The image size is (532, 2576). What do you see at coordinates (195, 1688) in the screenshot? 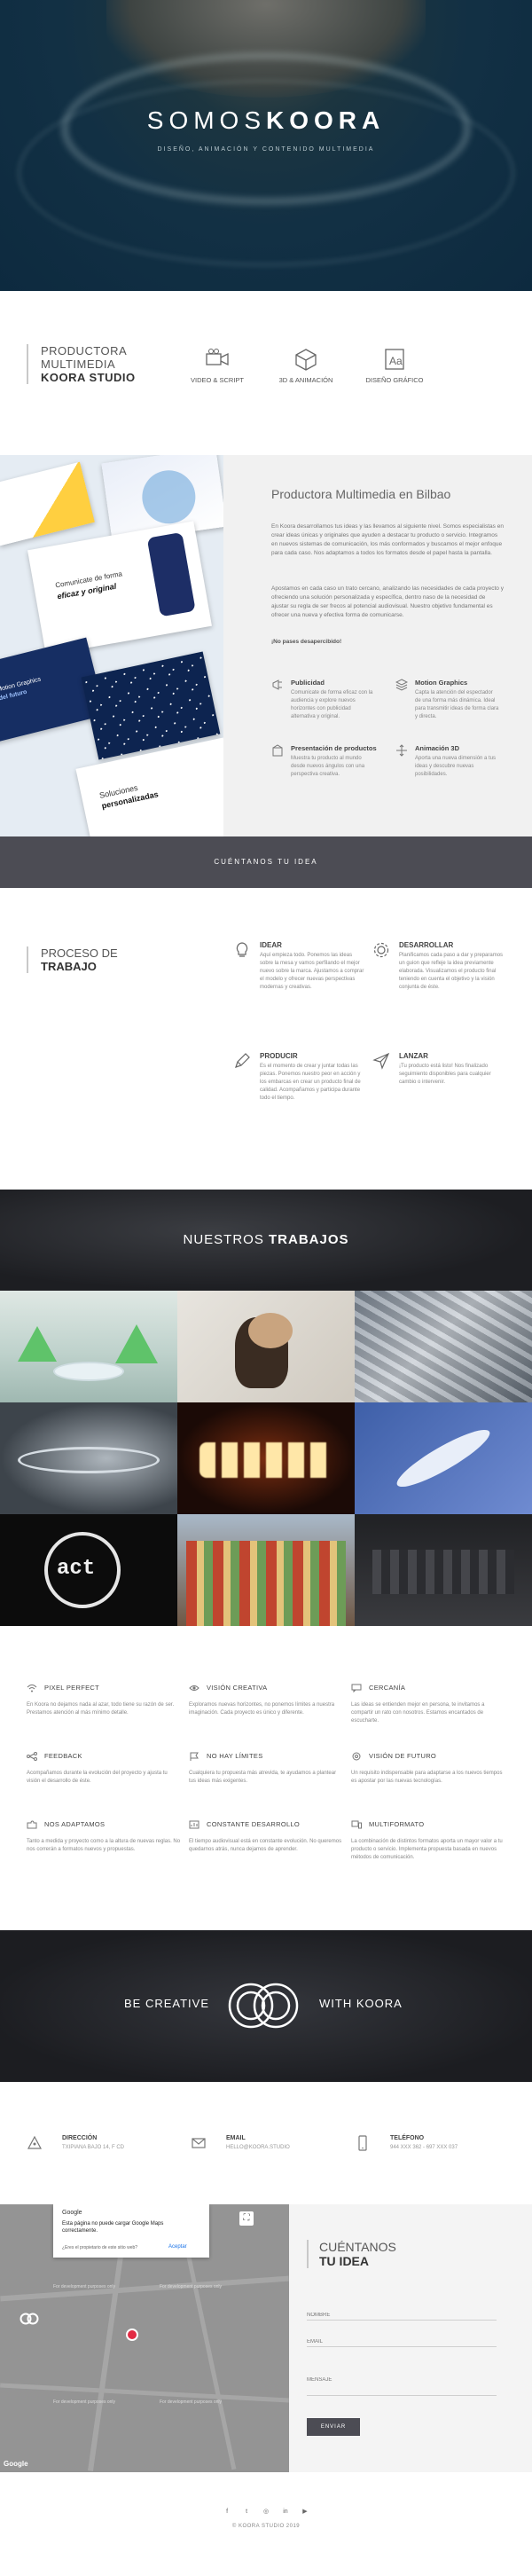
I see `eye-icon` at bounding box center [195, 1688].